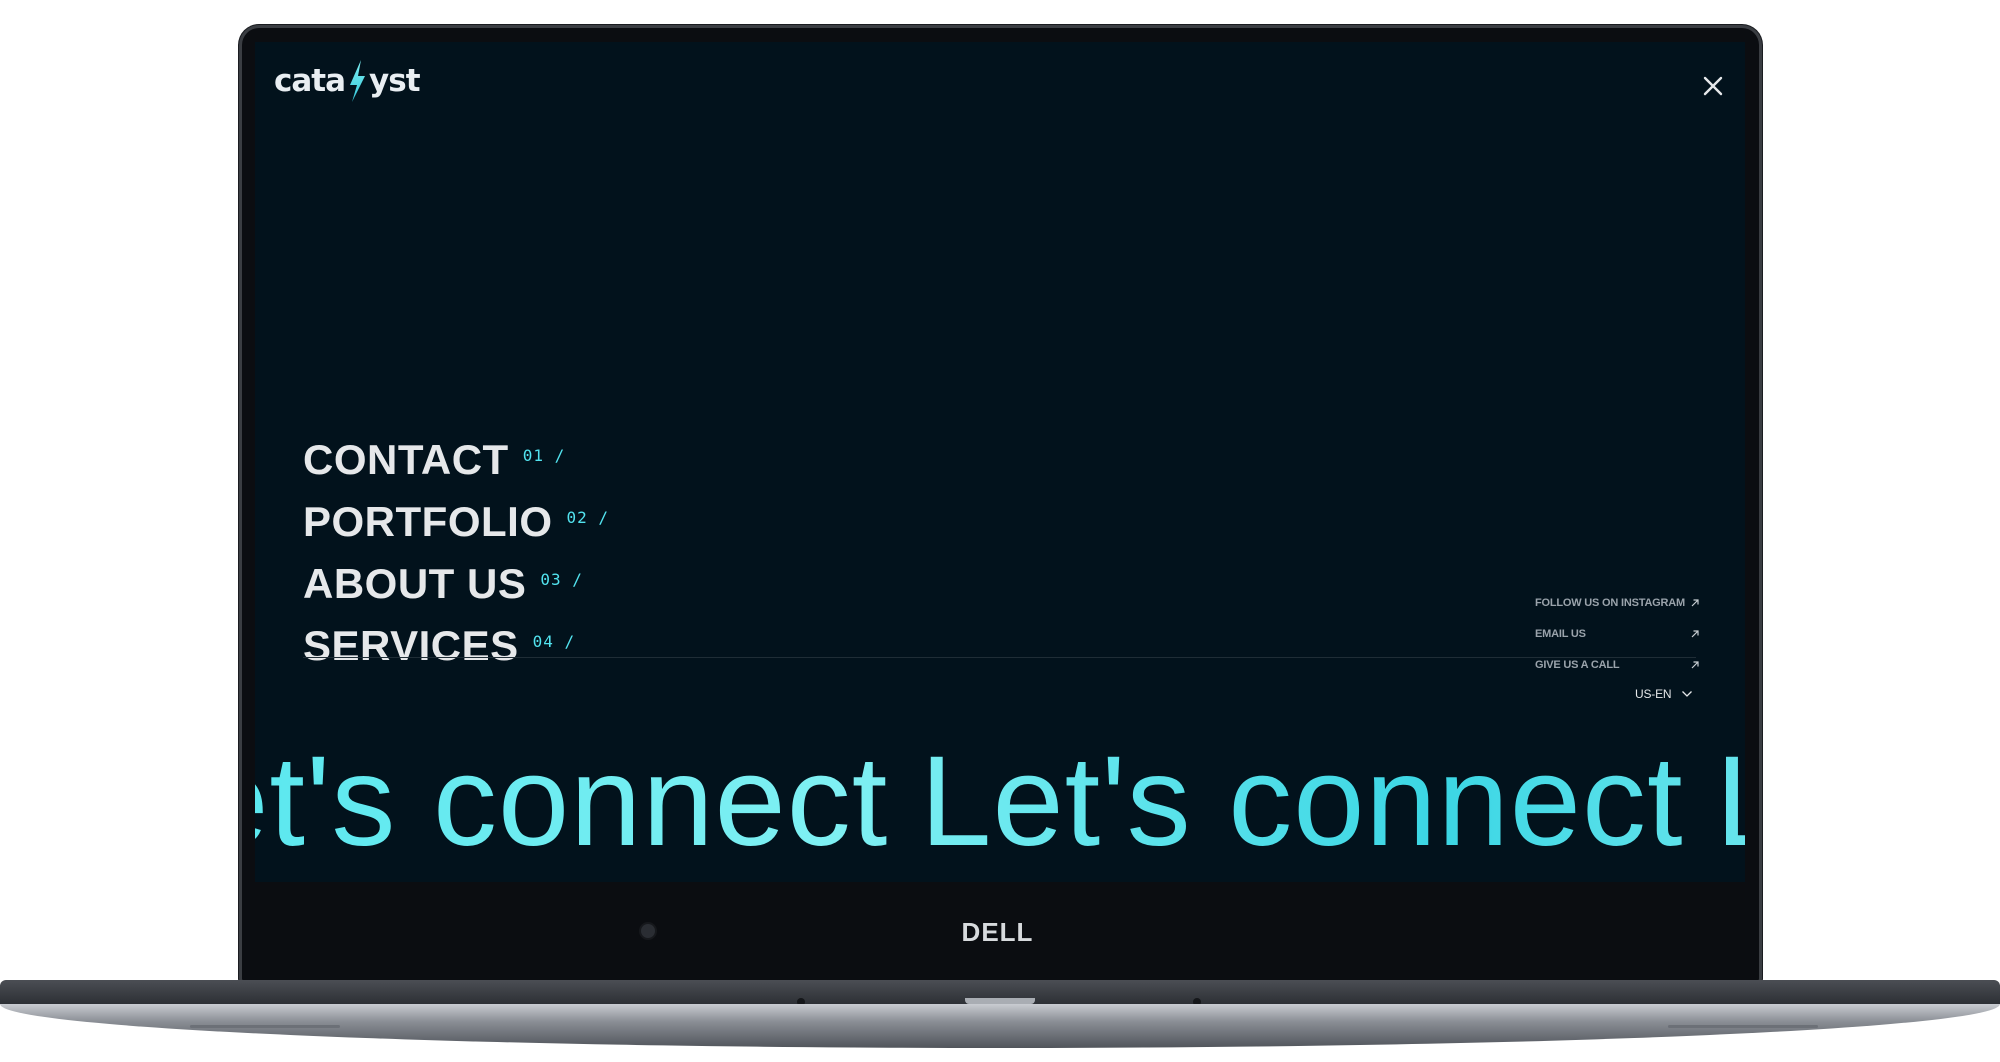 Image resolution: width=2000 pixels, height=1062 pixels. What do you see at coordinates (265, 1026) in the screenshot?
I see `speaker-grille-left` at bounding box center [265, 1026].